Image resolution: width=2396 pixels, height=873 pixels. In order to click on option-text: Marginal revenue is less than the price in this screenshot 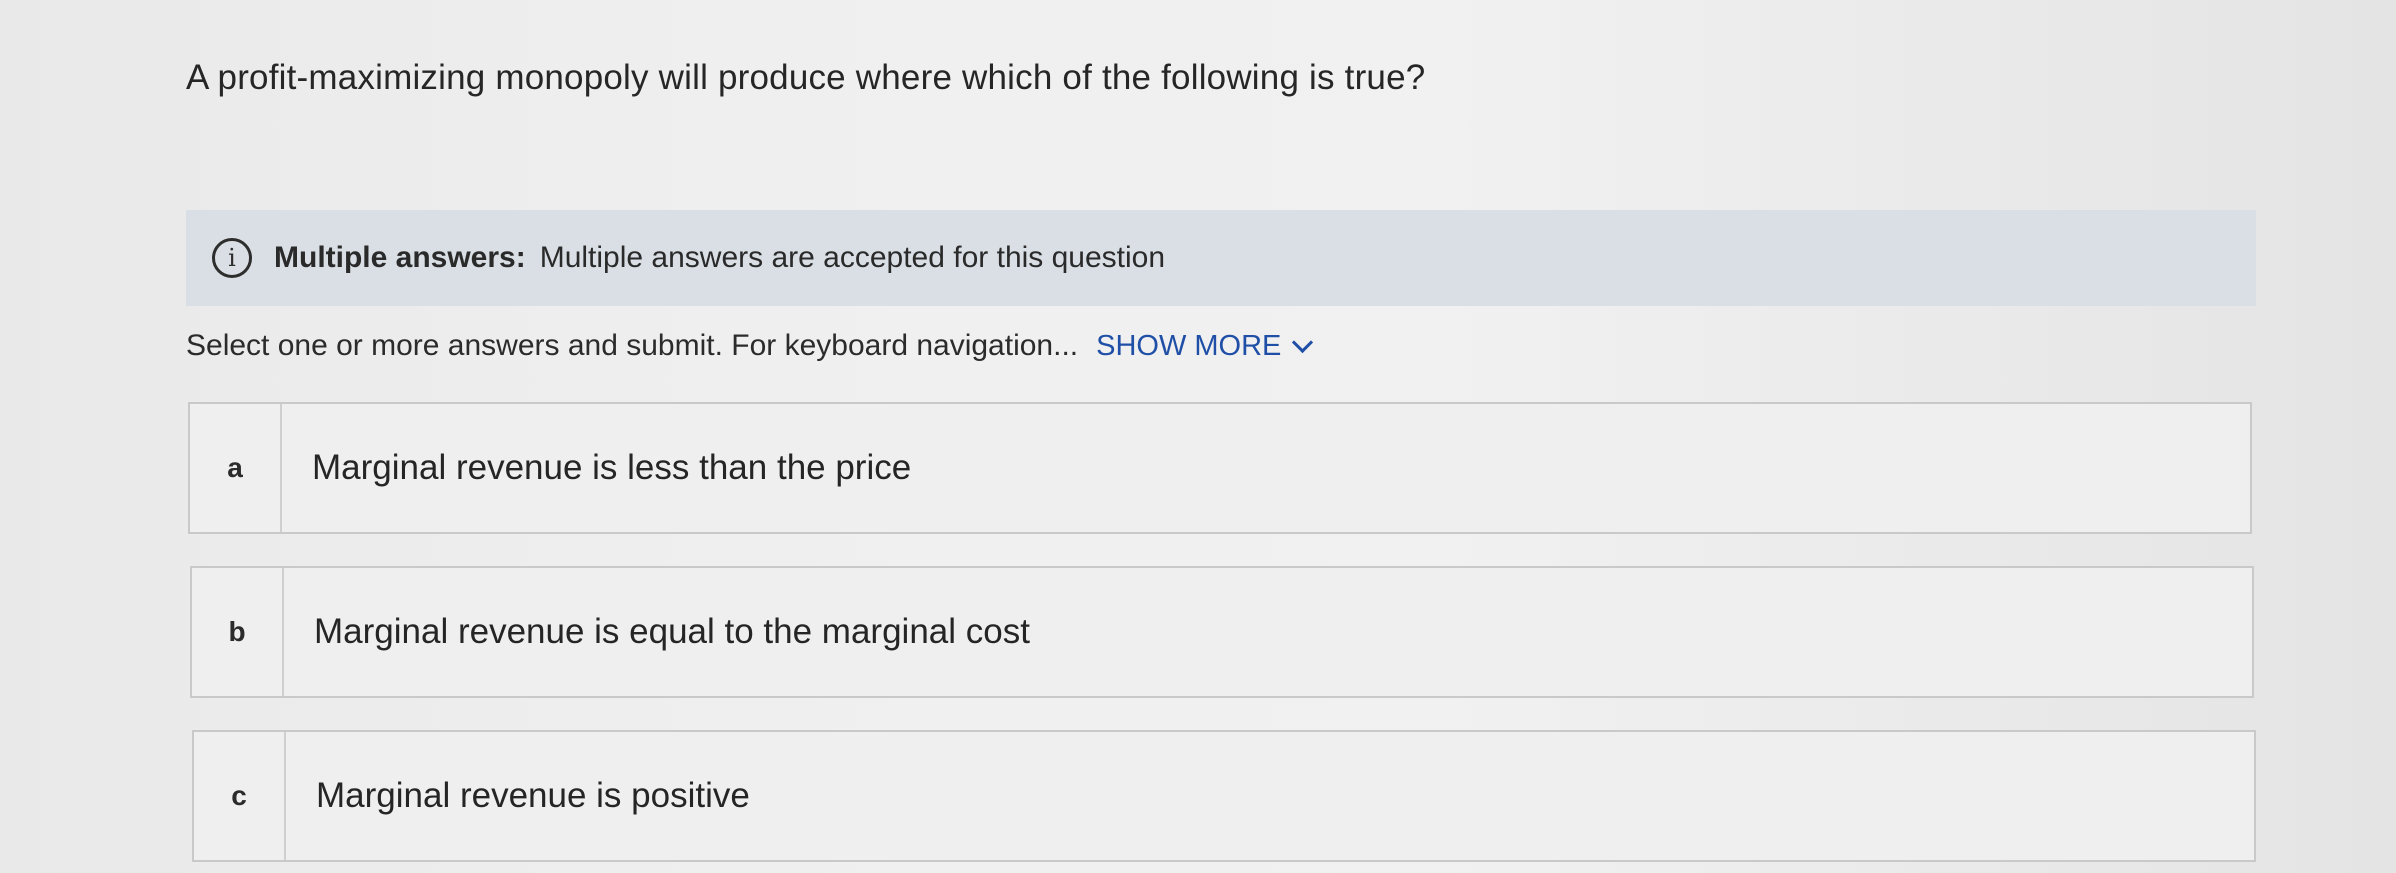, I will do `click(612, 467)`.